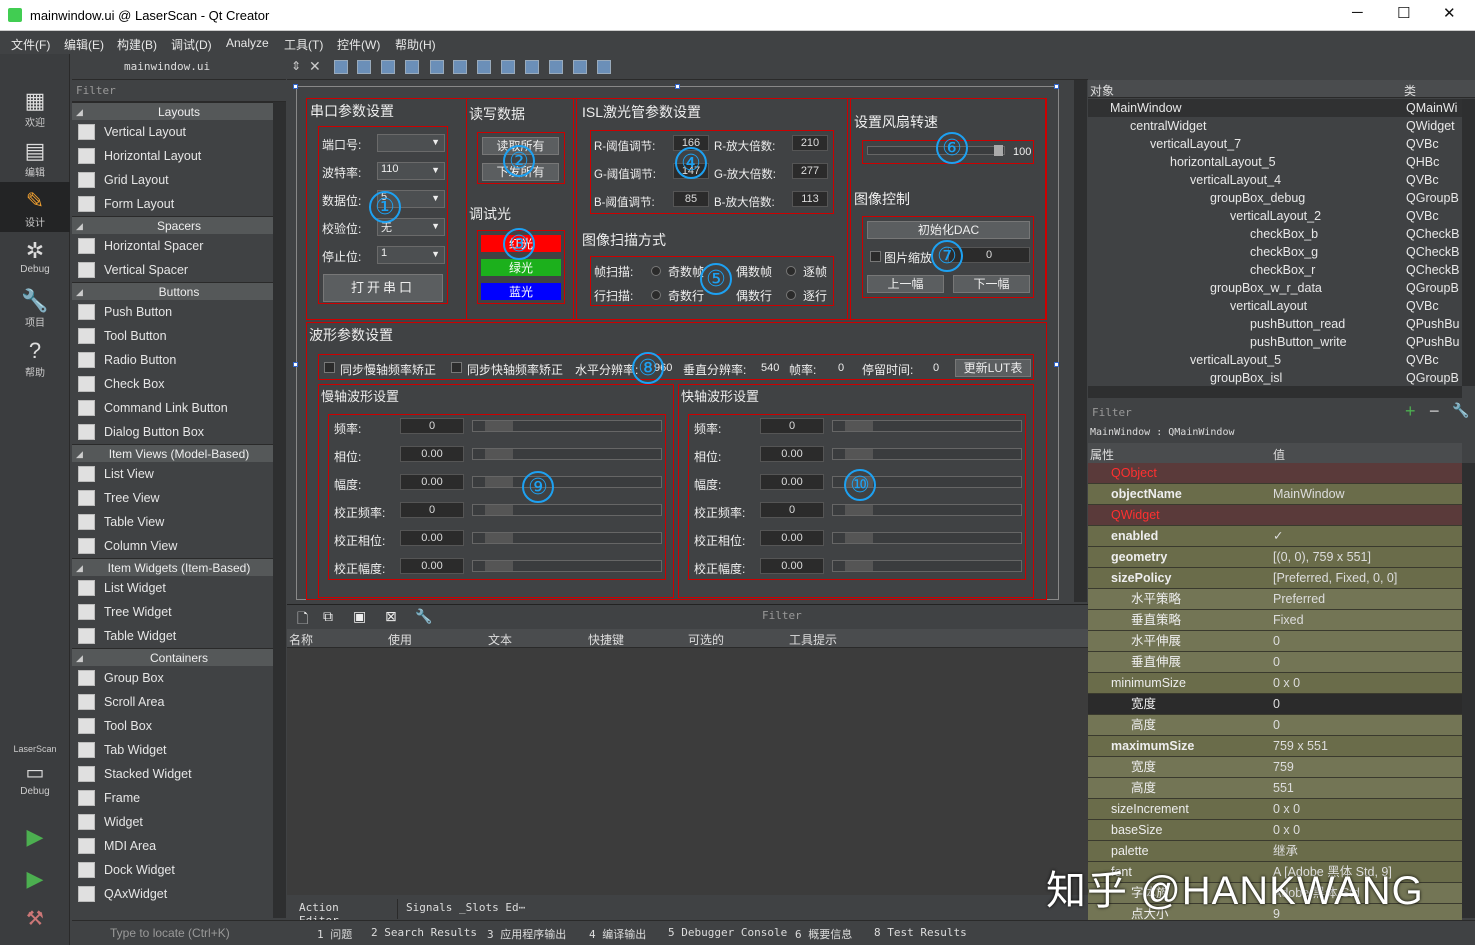 The height and width of the screenshot is (945, 1475). I want to click on per-line-radio, so click(791, 295).